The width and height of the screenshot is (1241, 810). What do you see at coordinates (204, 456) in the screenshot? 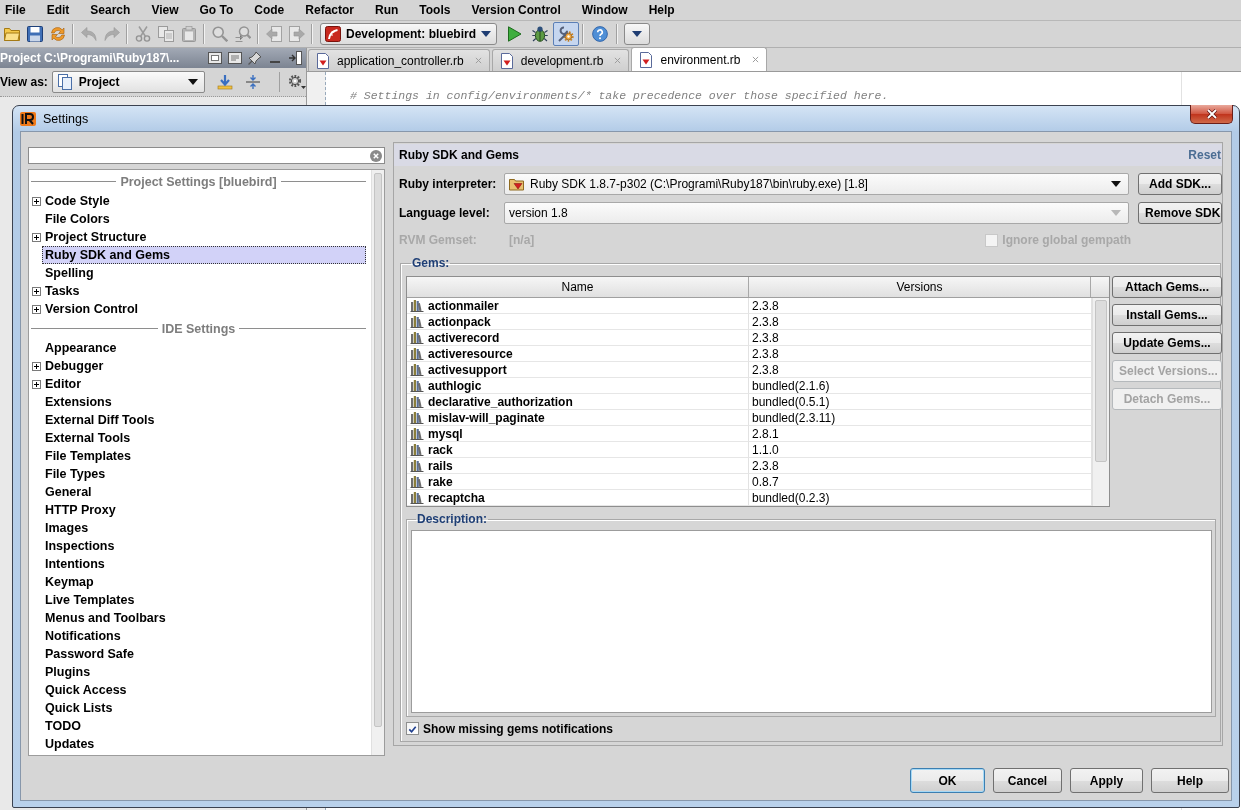
I see `tree-item: File Templates` at bounding box center [204, 456].